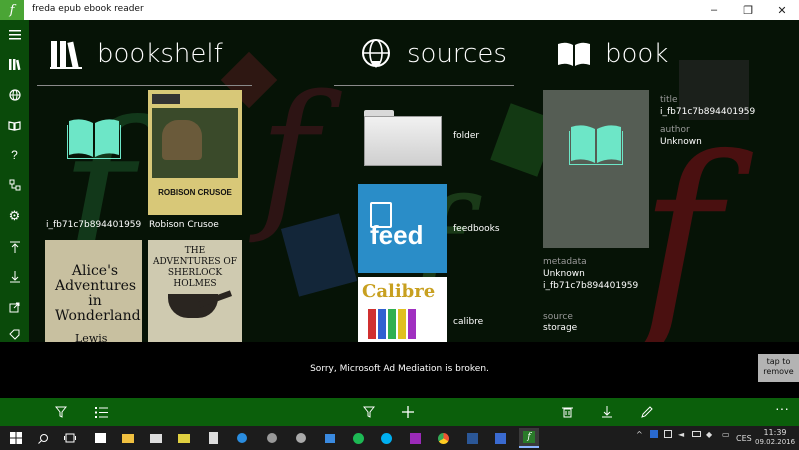  What do you see at coordinates (565, 262) in the screenshot?
I see `metadata-label: metadata` at bounding box center [565, 262].